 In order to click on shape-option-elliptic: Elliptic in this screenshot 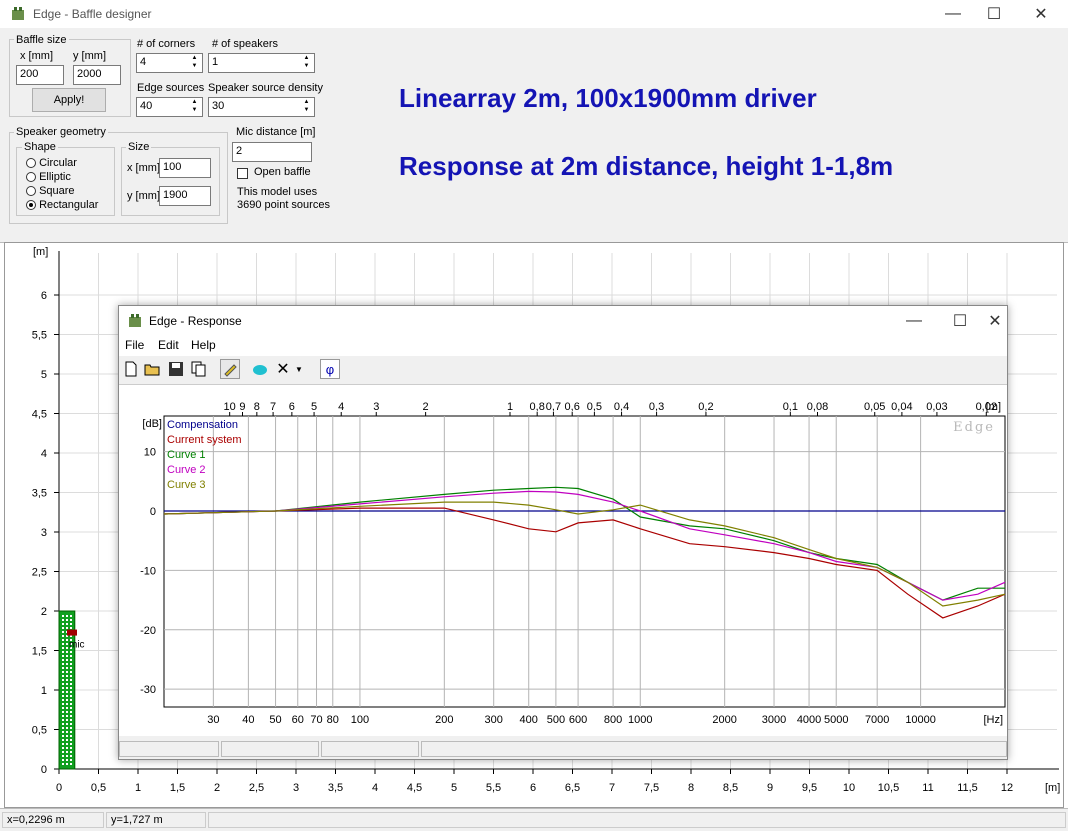, I will do `click(48, 177)`.